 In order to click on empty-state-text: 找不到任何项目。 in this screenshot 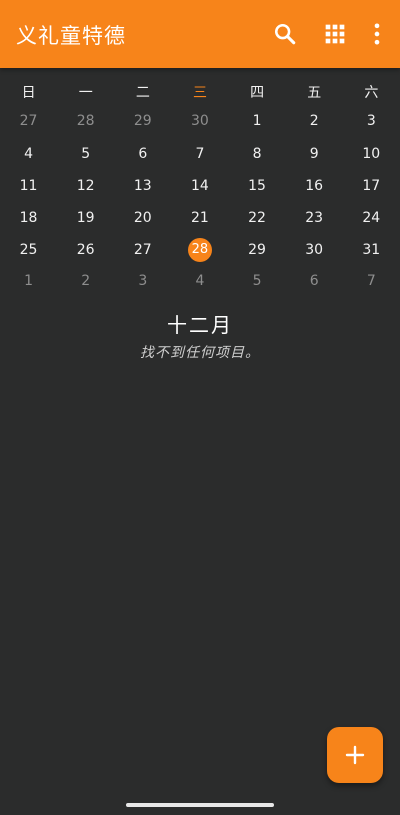, I will do `click(200, 353)`.